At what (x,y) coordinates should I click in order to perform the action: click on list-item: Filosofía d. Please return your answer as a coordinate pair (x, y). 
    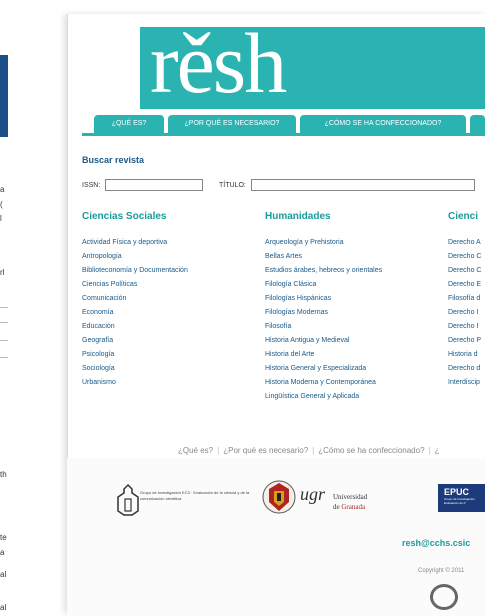
    Looking at the image, I should click on (466, 299).